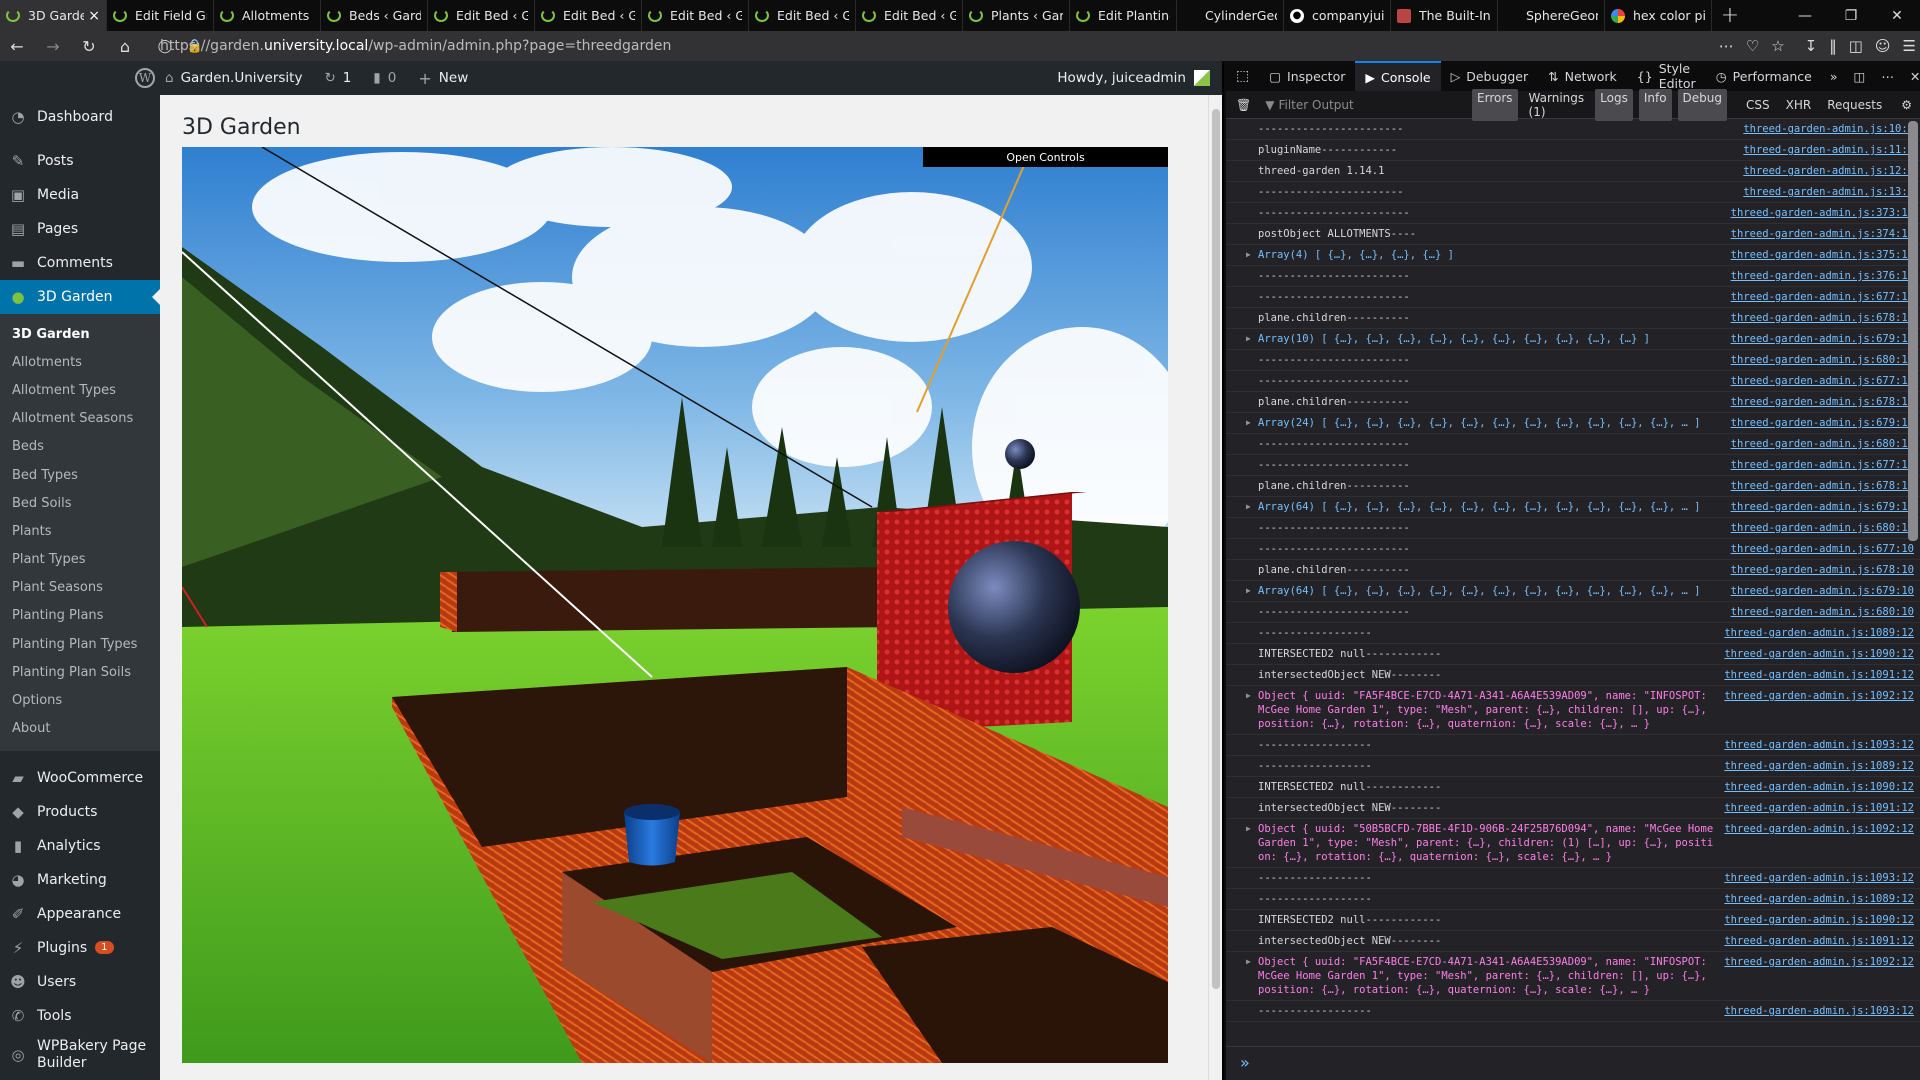 Image resolution: width=1920 pixels, height=1080 pixels. What do you see at coordinates (1045, 157) in the screenshot?
I see `open-controls-button: Open Controls` at bounding box center [1045, 157].